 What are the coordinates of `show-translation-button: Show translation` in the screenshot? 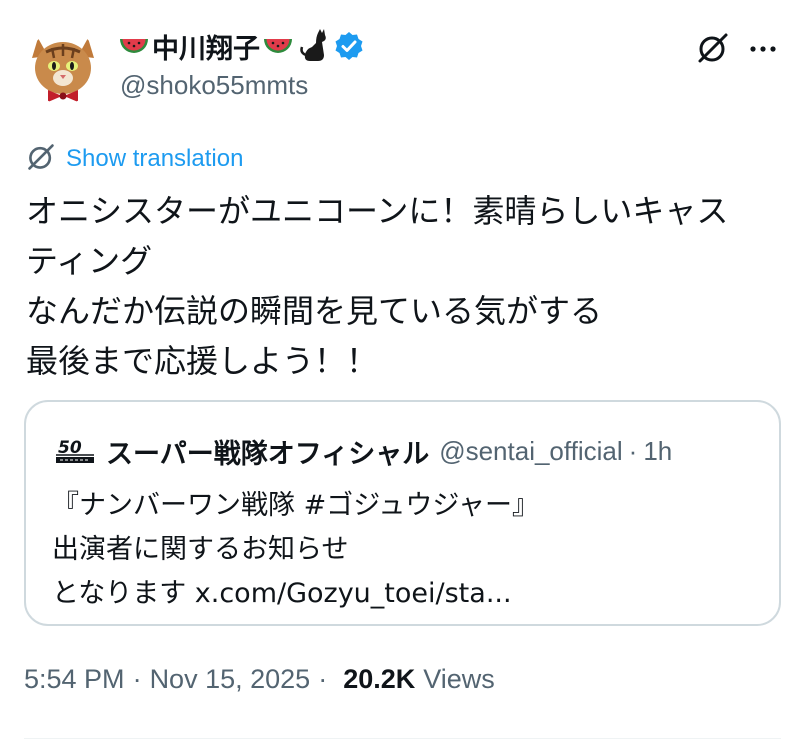 It's located at (134, 159).